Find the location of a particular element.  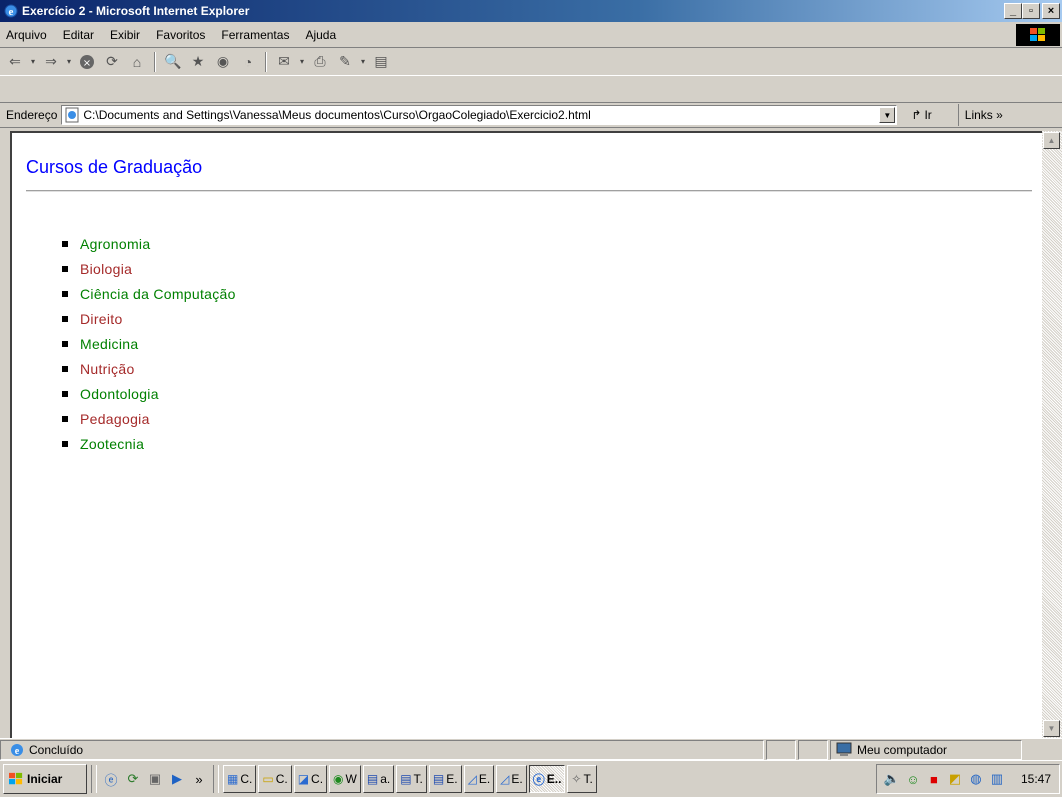

edit-icon: ✎ is located at coordinates (345, 62).